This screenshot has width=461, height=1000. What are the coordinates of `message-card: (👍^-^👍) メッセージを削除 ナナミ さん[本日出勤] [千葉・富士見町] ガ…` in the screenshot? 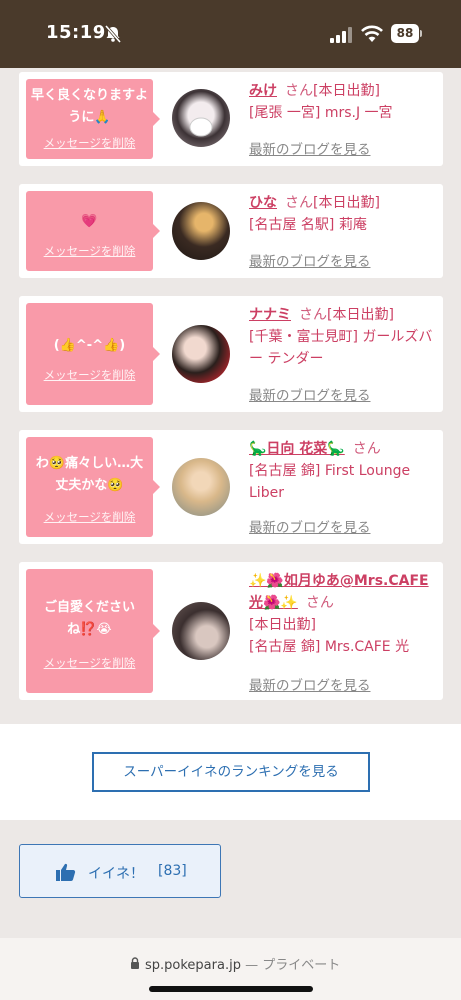 It's located at (231, 354).